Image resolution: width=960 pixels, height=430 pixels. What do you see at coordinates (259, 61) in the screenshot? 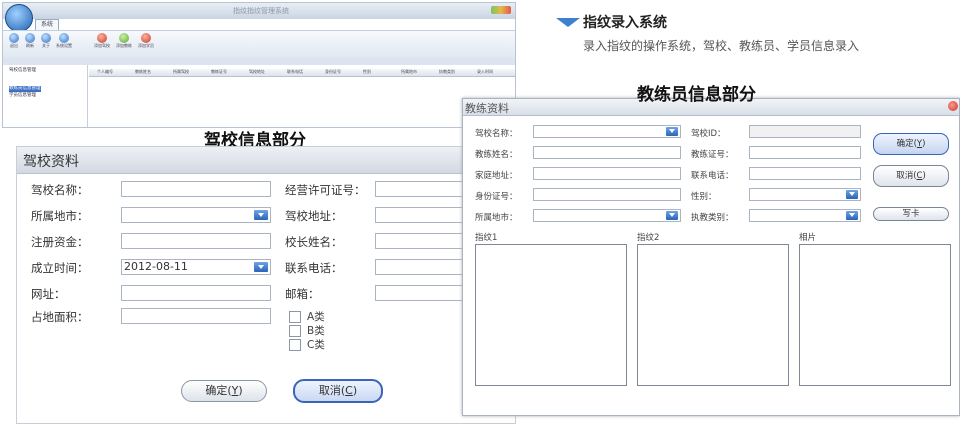
I see `ribbon-group-bar` at bounding box center [259, 61].